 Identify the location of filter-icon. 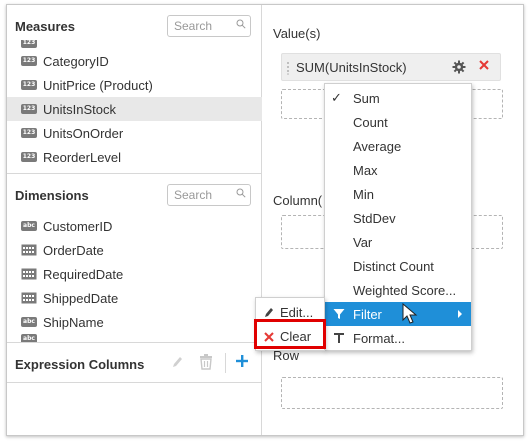
(339, 314).